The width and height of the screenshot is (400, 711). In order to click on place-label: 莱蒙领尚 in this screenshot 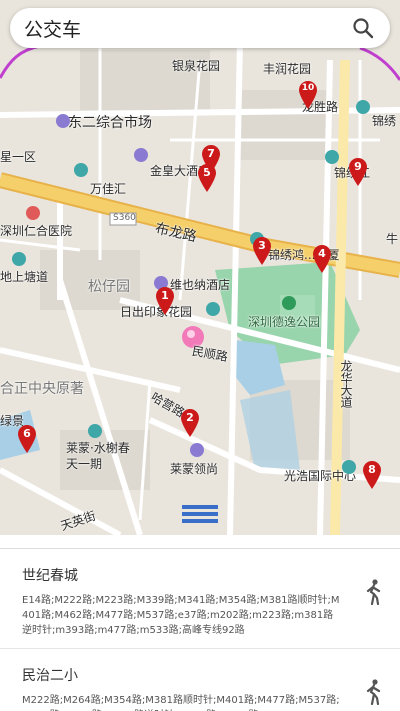, I will do `click(194, 469)`.